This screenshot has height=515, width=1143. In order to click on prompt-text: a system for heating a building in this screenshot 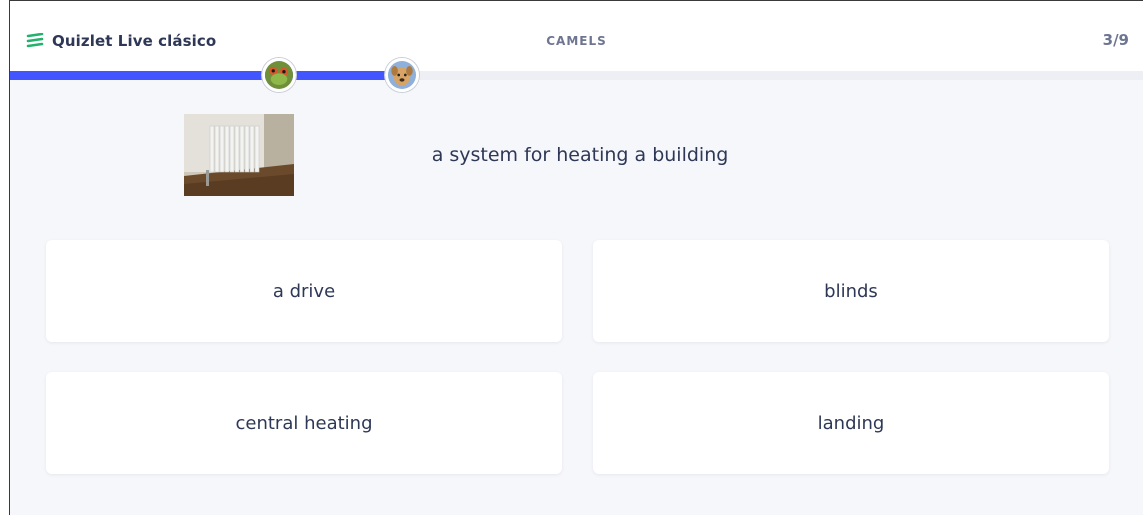, I will do `click(580, 155)`.